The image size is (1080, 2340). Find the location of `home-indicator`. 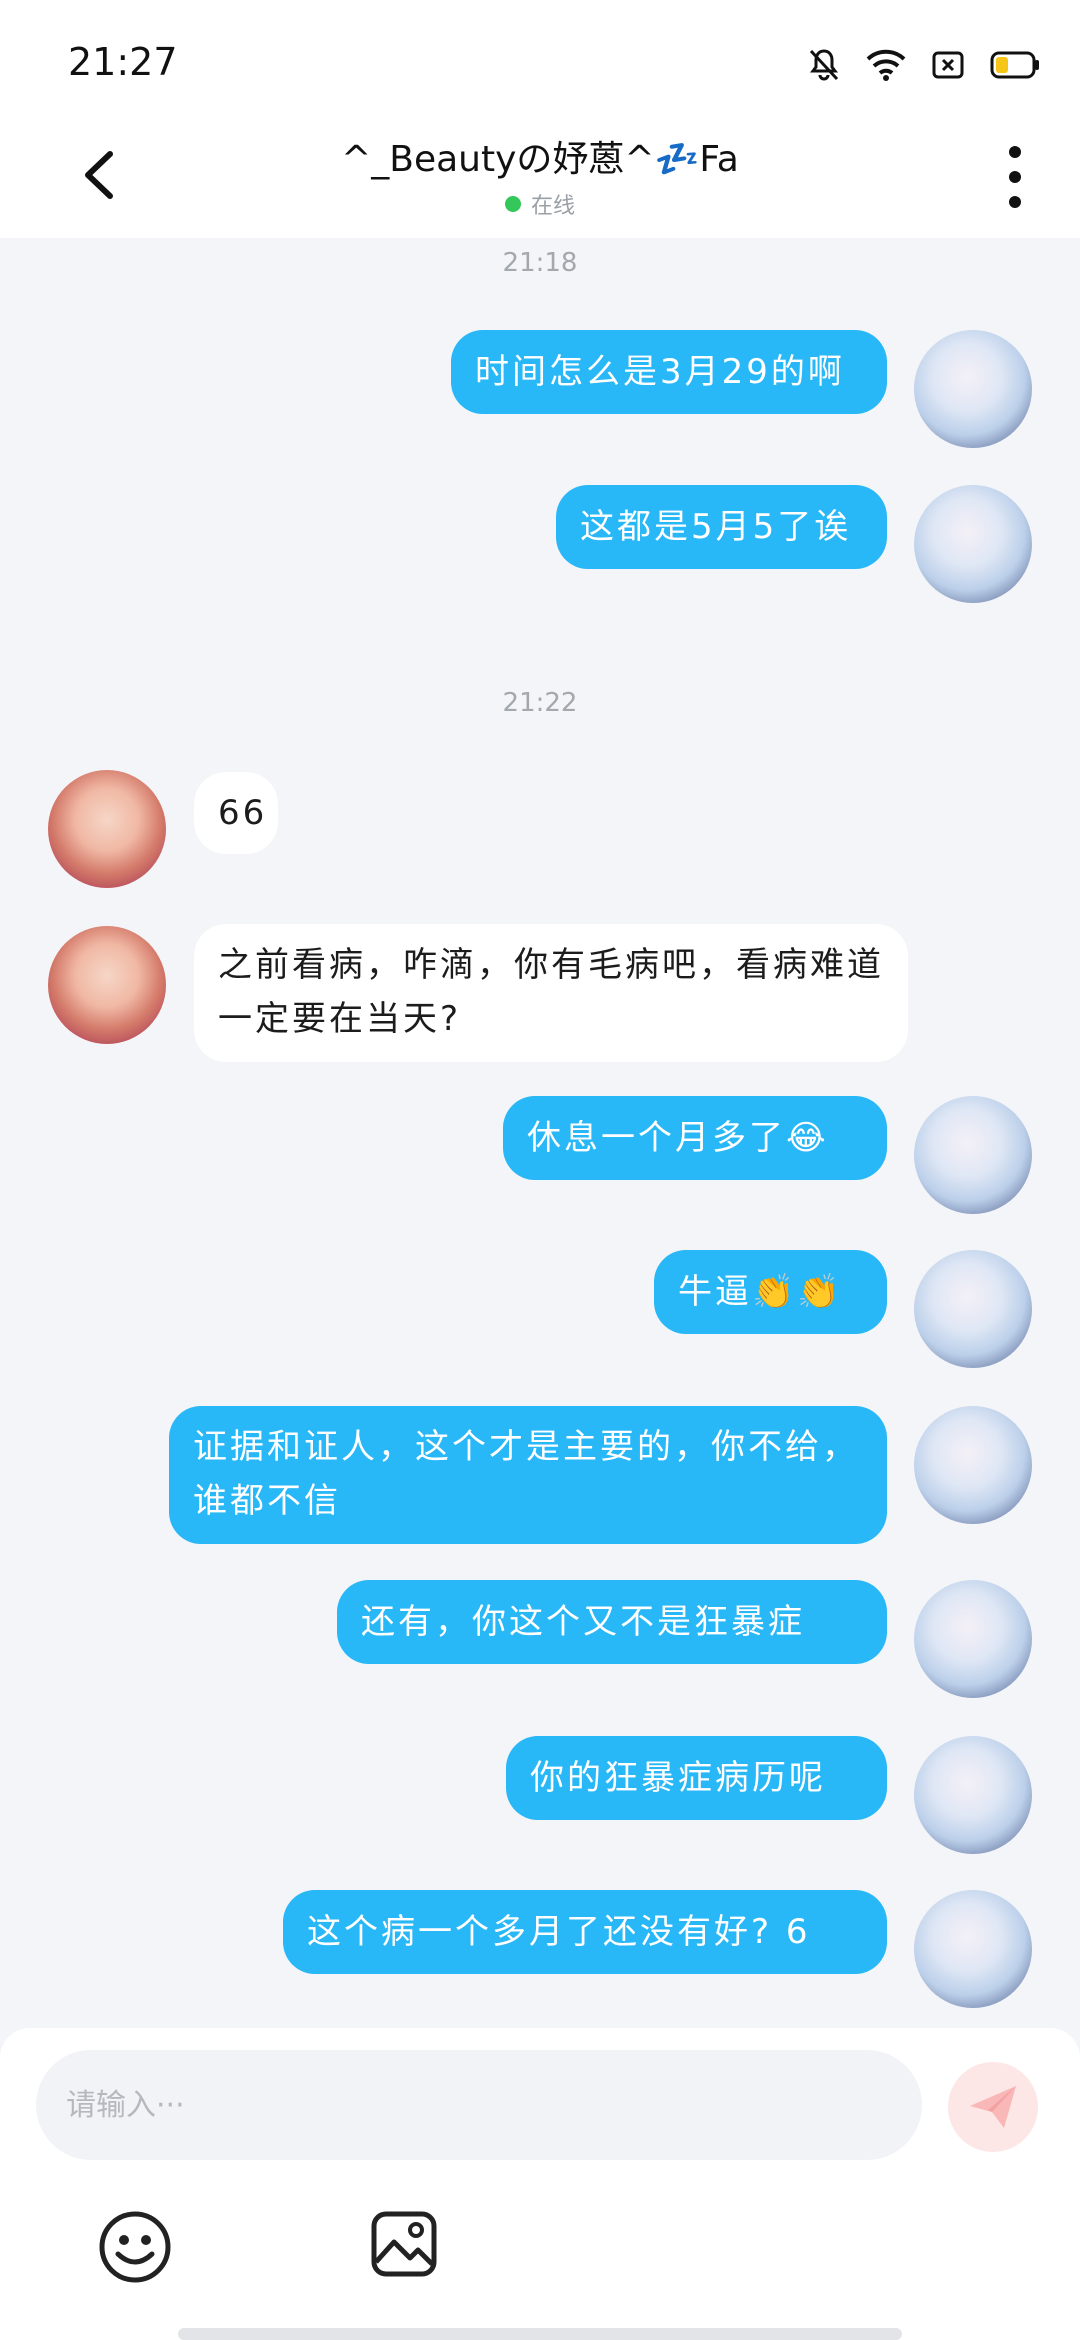

home-indicator is located at coordinates (540, 2334).